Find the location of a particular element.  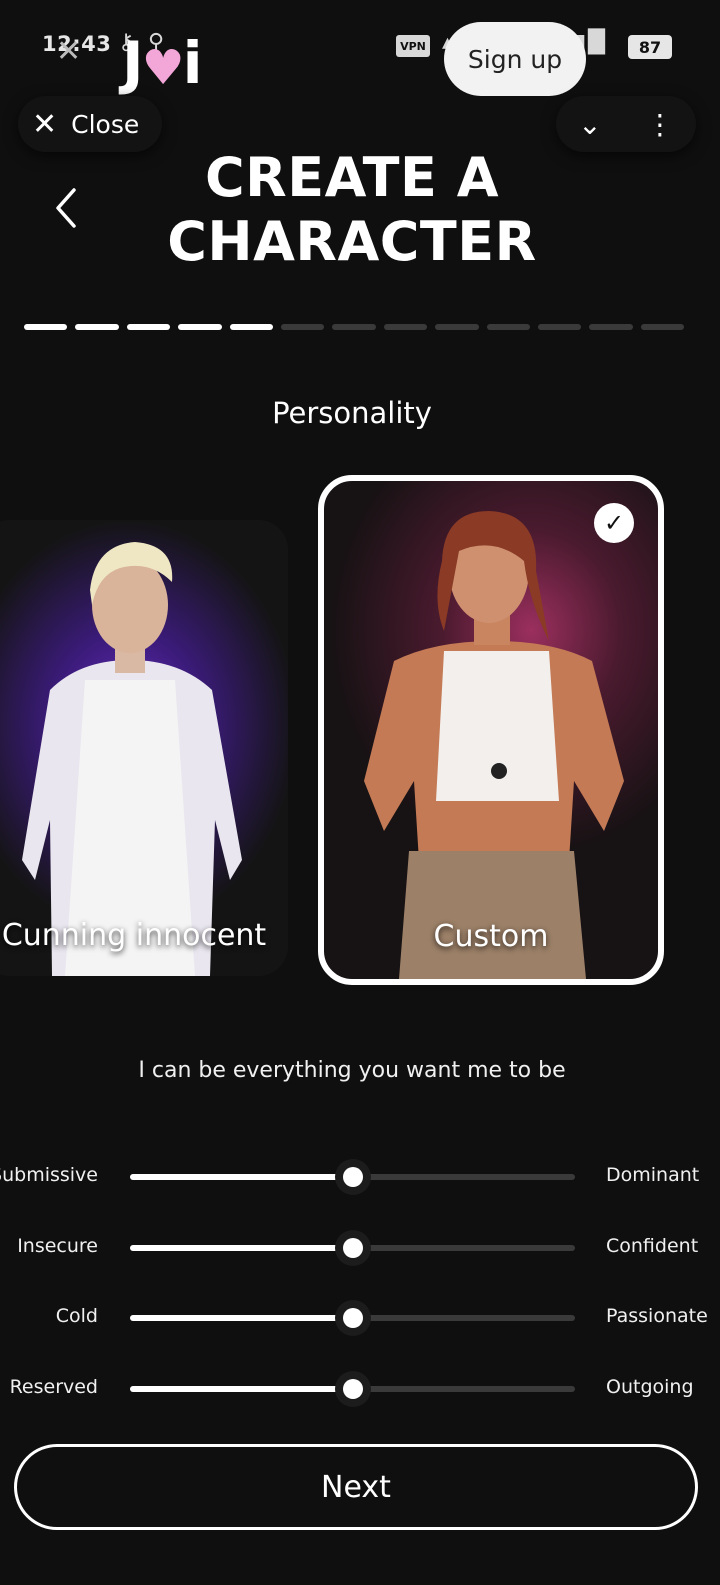

slider-min-label: Reserved is located at coordinates (53, 1387).